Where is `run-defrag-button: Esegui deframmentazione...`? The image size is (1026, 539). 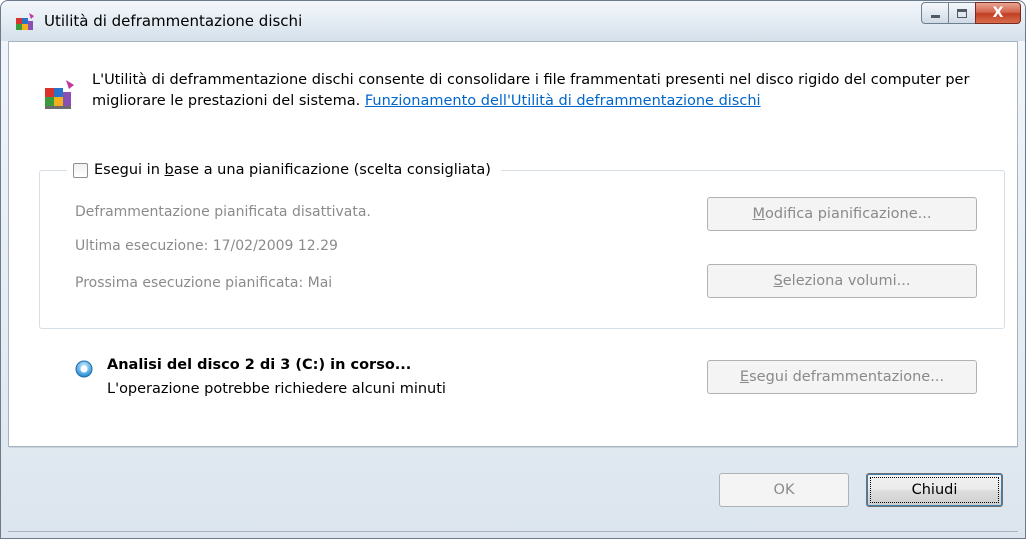
run-defrag-button: Esegui deframmentazione... is located at coordinates (842, 377).